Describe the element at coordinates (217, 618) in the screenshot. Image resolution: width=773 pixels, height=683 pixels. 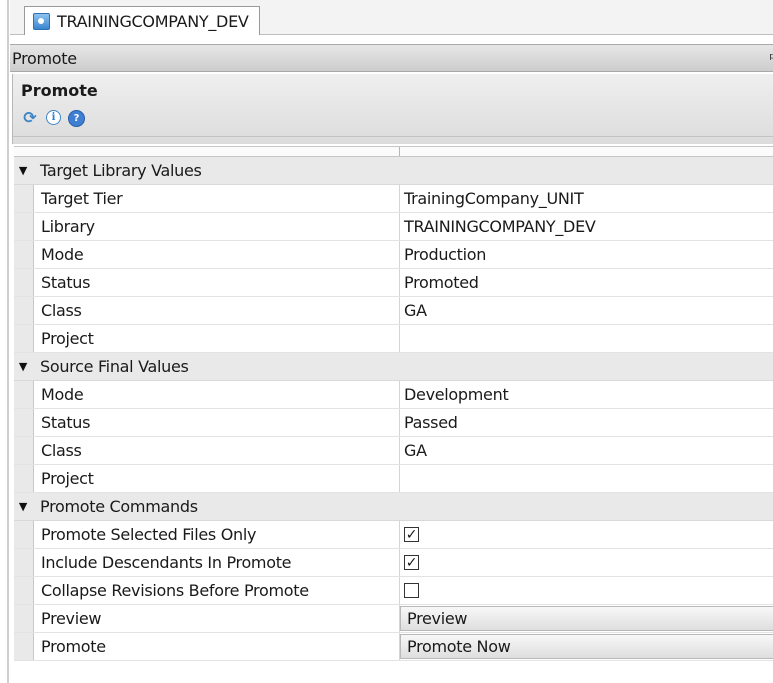
I see `property-name: Preview` at that location.